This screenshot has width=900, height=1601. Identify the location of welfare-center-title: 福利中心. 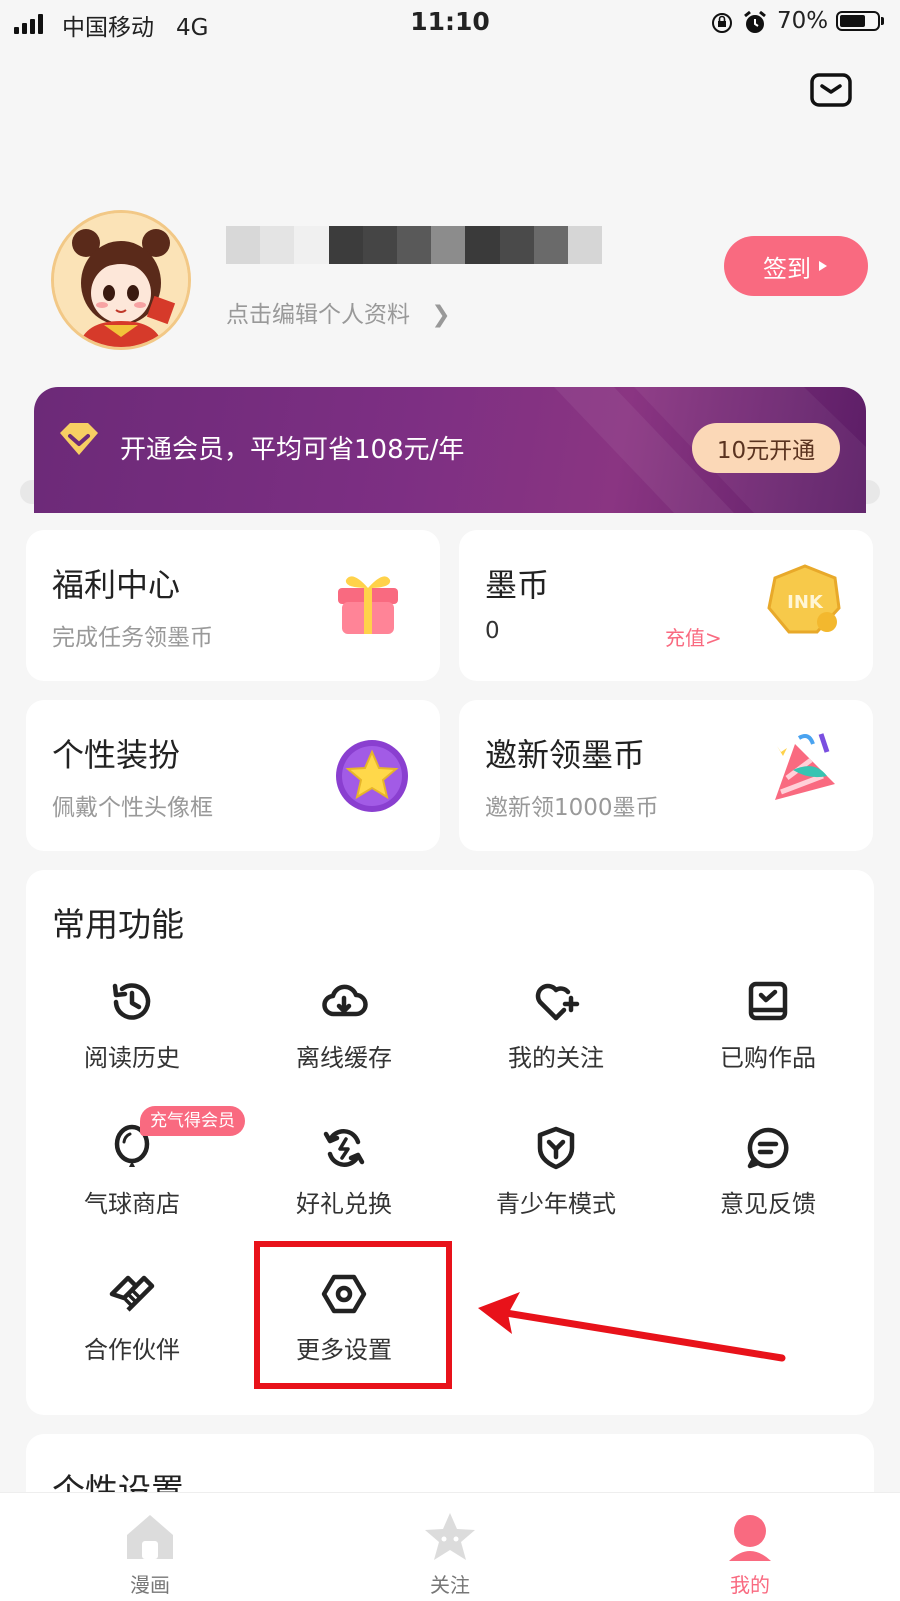
(116, 585).